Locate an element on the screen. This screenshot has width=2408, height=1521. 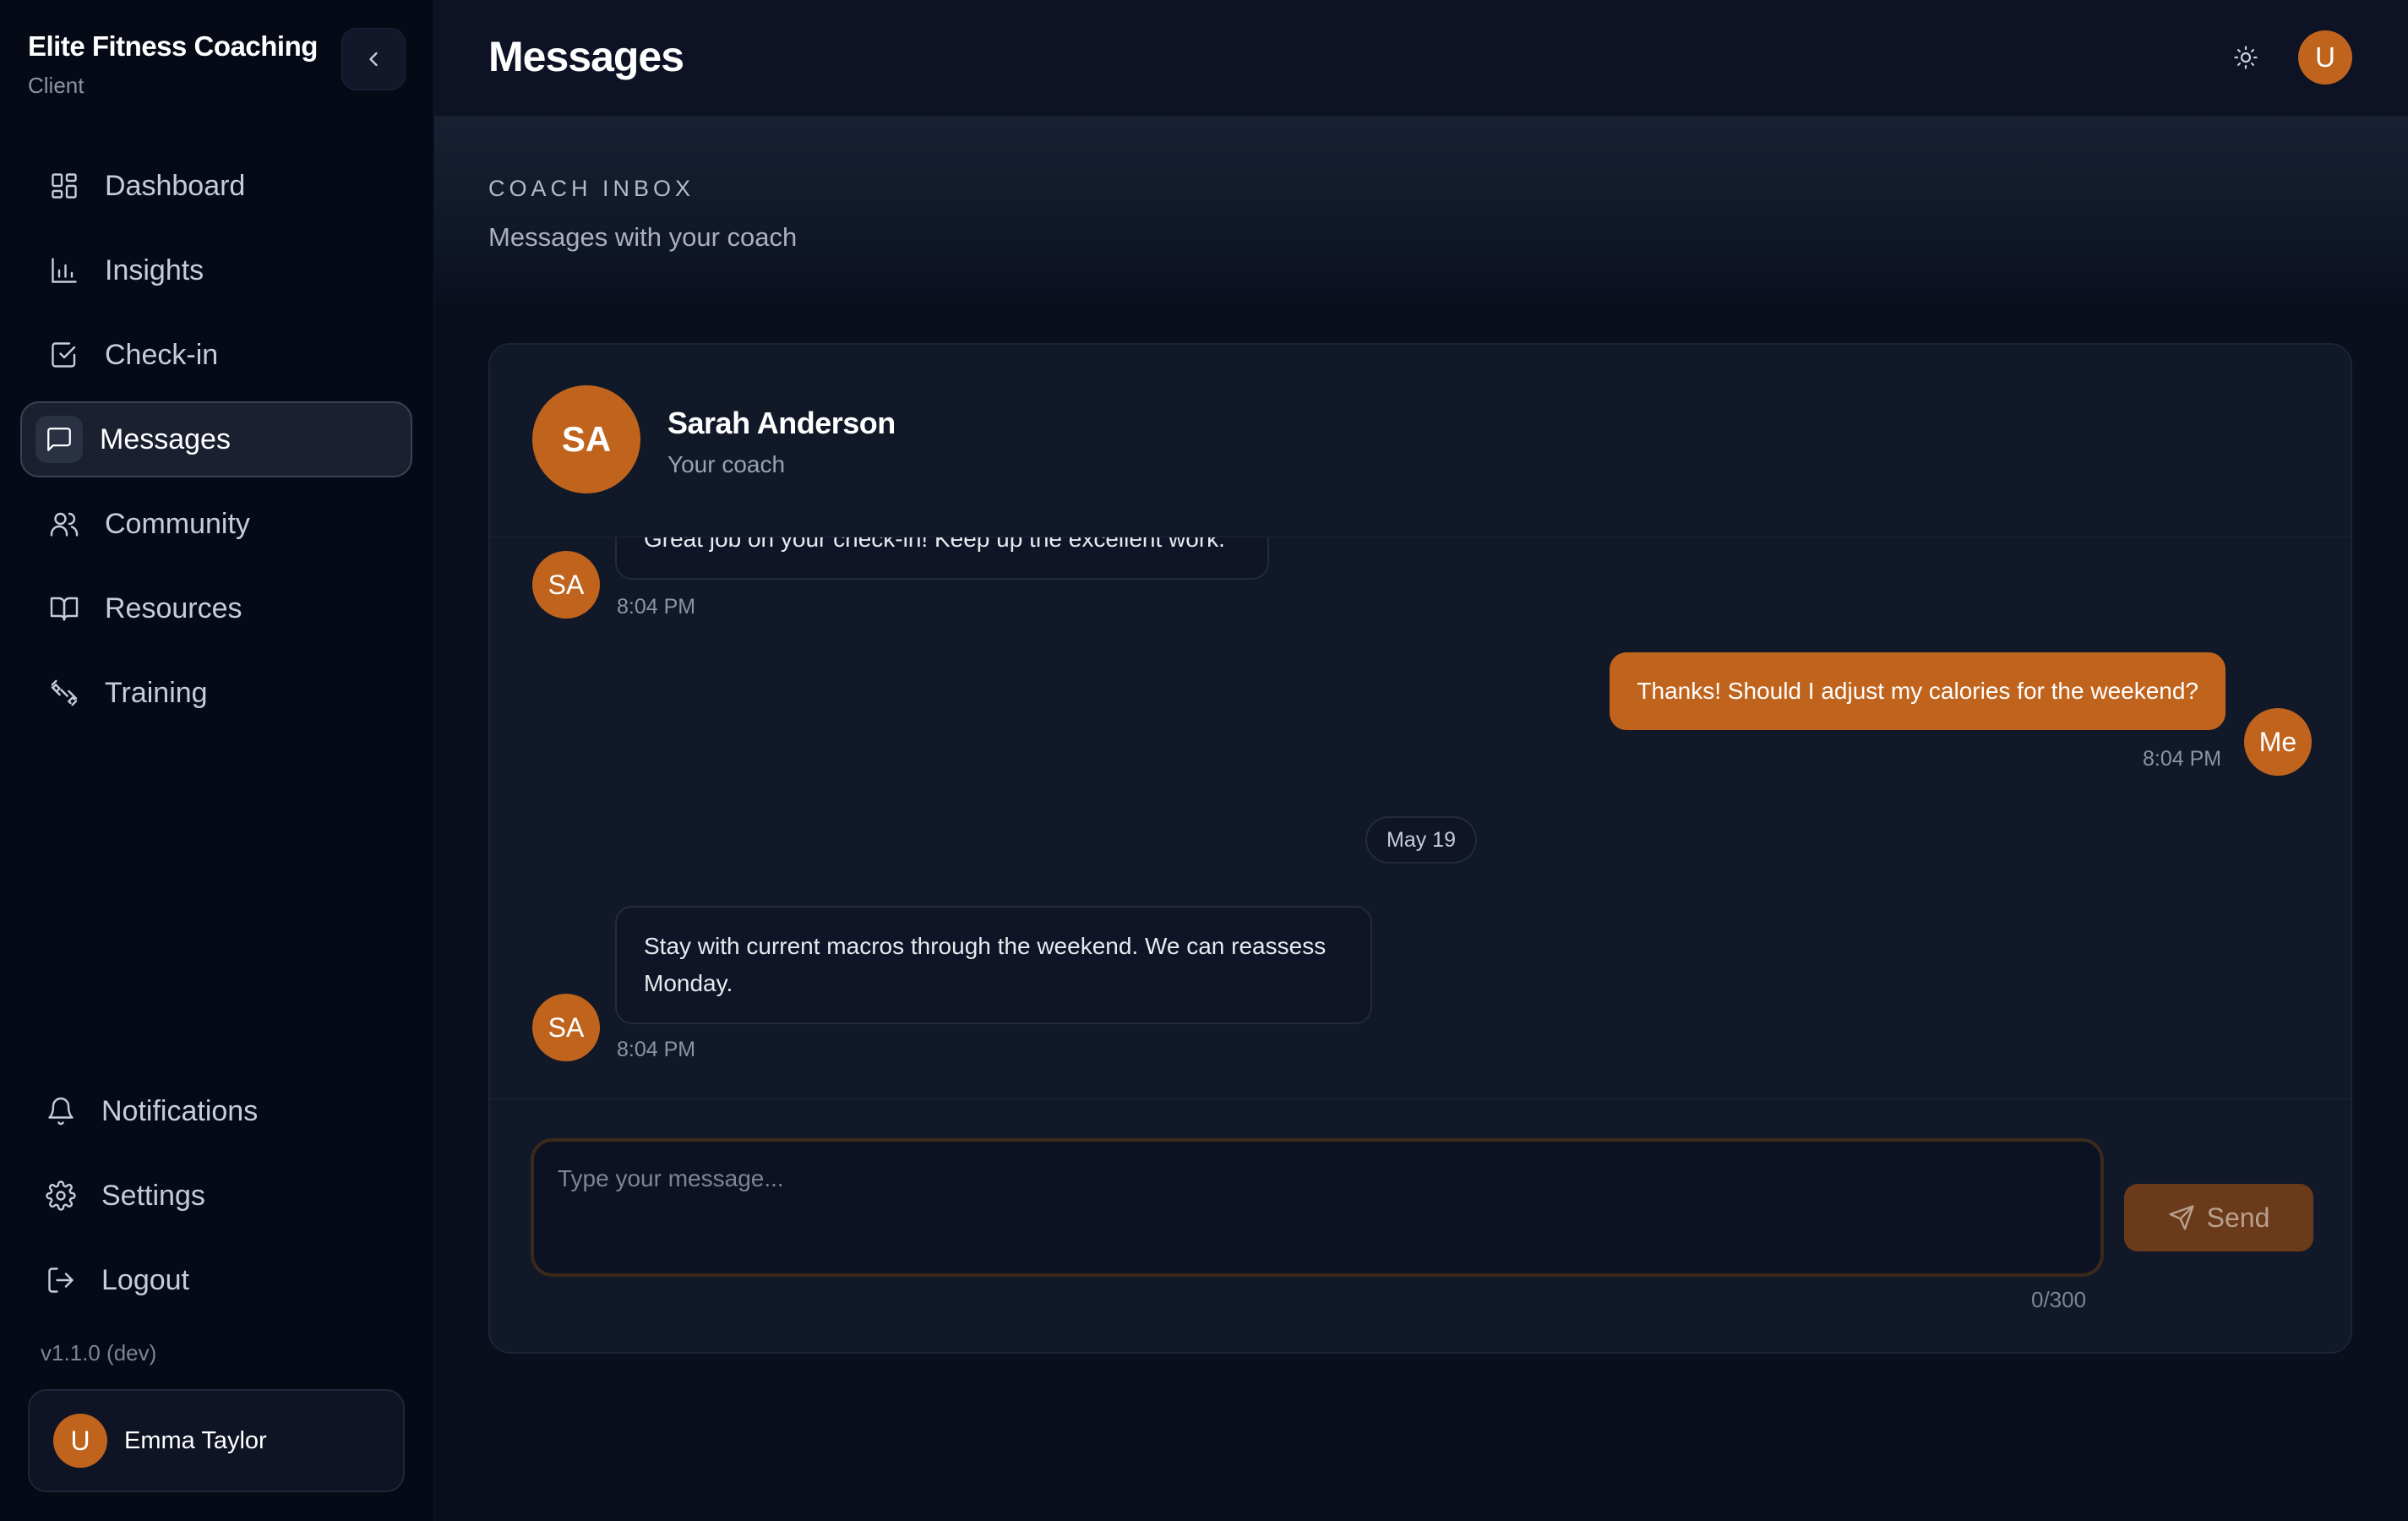
users-icon is located at coordinates (64, 524).